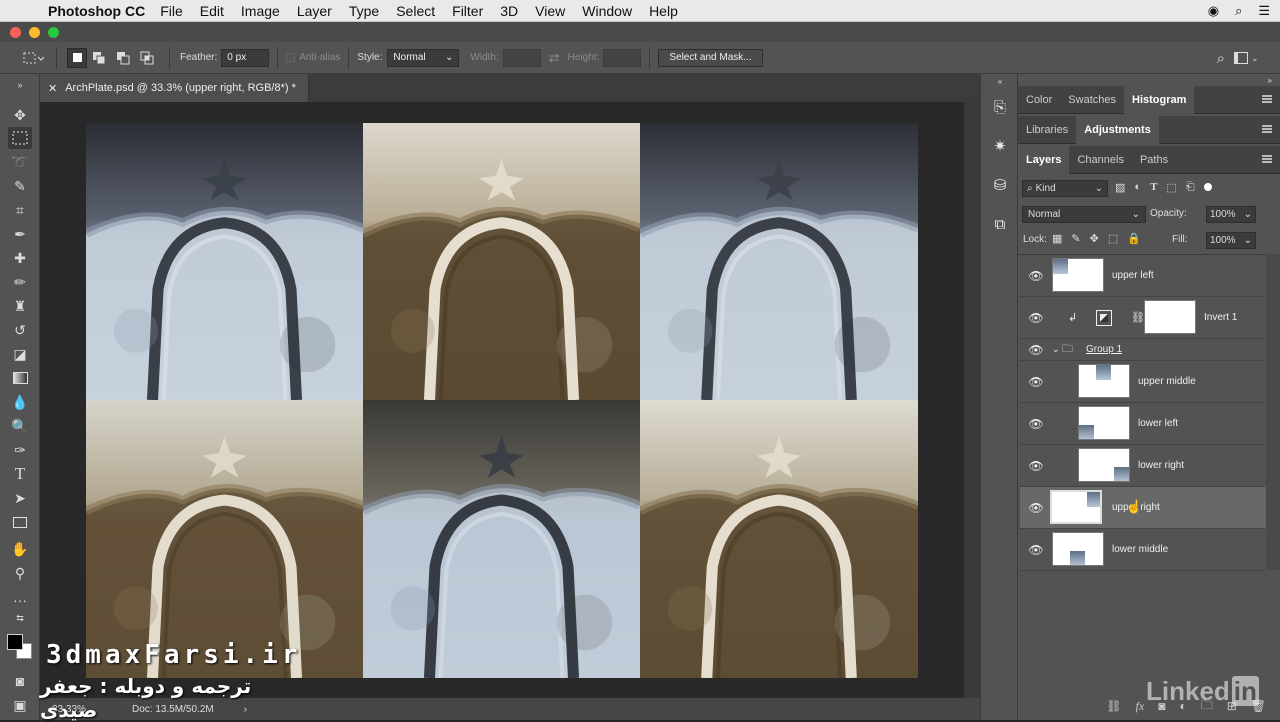  What do you see at coordinates (1104, 317) in the screenshot?
I see `adjustment-layer-icon` at bounding box center [1104, 317].